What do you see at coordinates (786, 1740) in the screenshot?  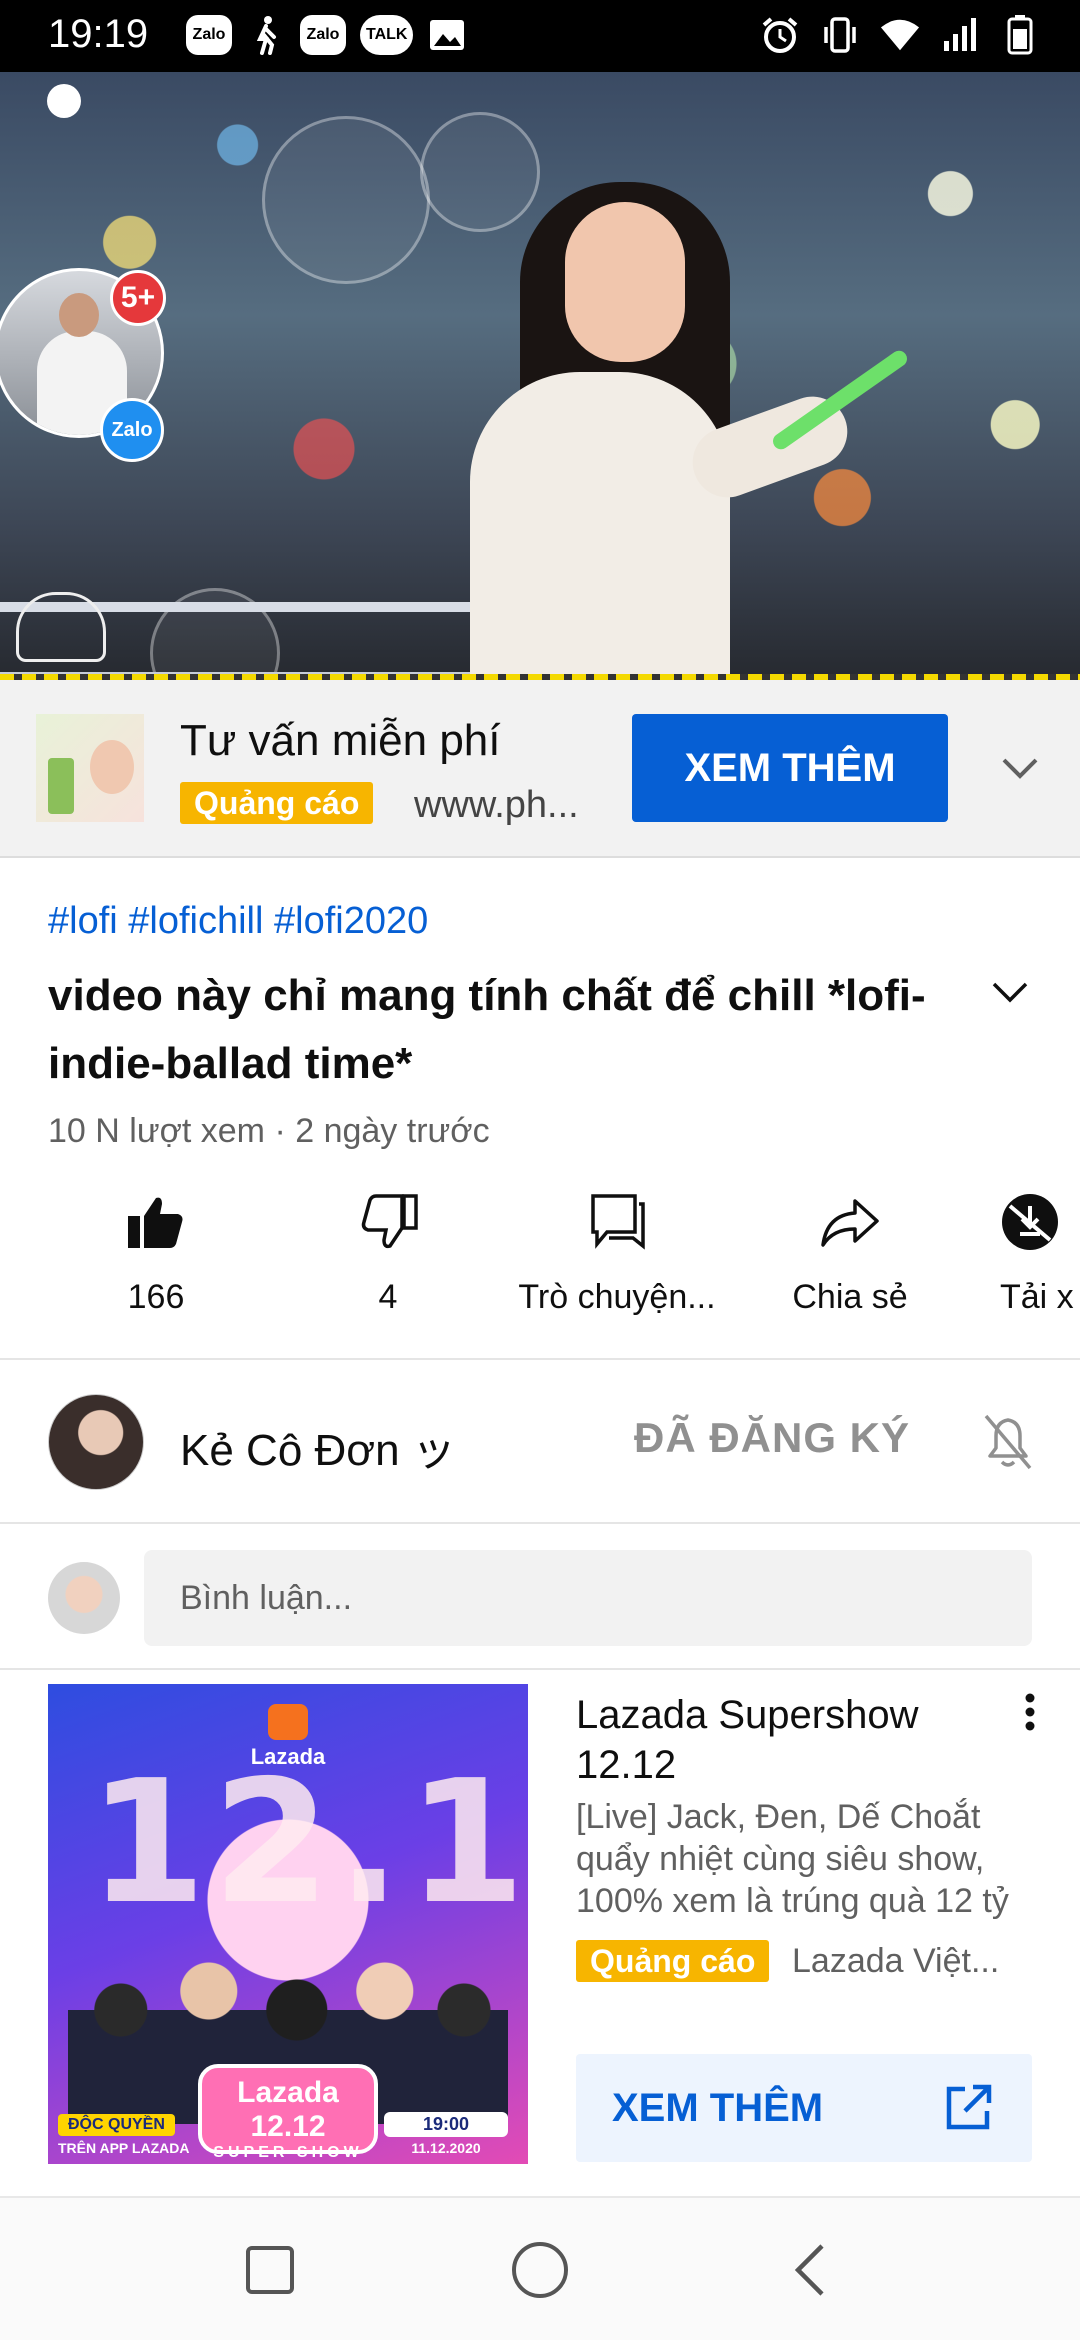 I see `promo-title: Lazada Supershow 12.12` at bounding box center [786, 1740].